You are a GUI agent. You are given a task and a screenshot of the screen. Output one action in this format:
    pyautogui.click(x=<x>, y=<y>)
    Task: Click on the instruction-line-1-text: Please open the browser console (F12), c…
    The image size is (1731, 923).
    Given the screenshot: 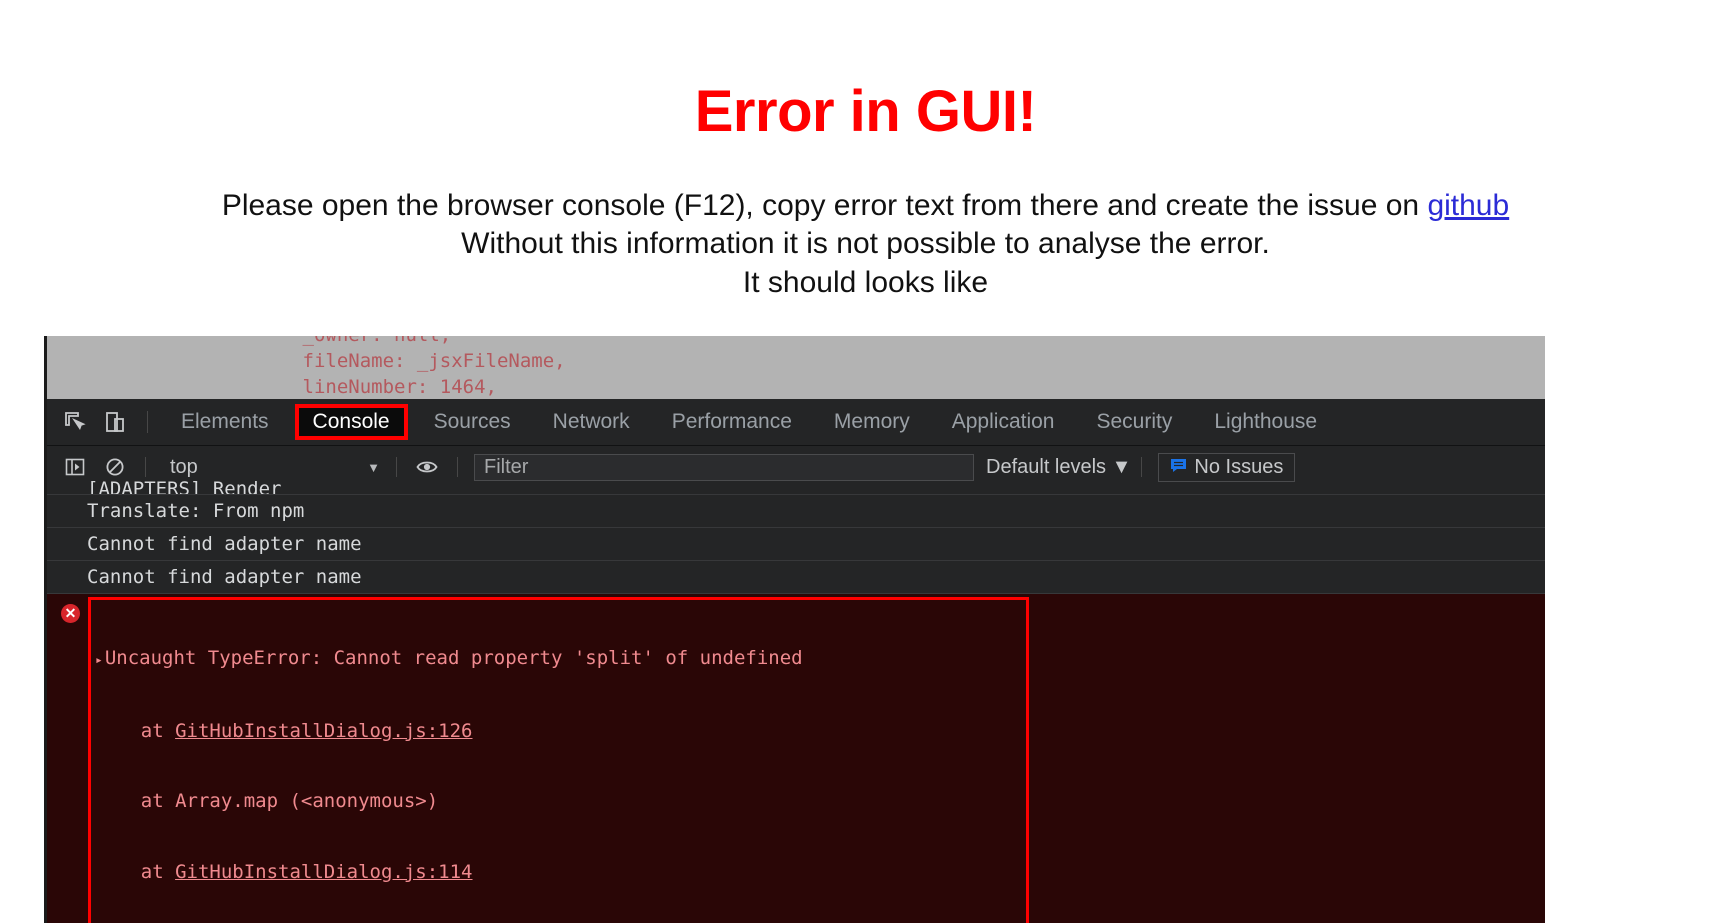 What is the action you would take?
    pyautogui.click(x=824, y=205)
    